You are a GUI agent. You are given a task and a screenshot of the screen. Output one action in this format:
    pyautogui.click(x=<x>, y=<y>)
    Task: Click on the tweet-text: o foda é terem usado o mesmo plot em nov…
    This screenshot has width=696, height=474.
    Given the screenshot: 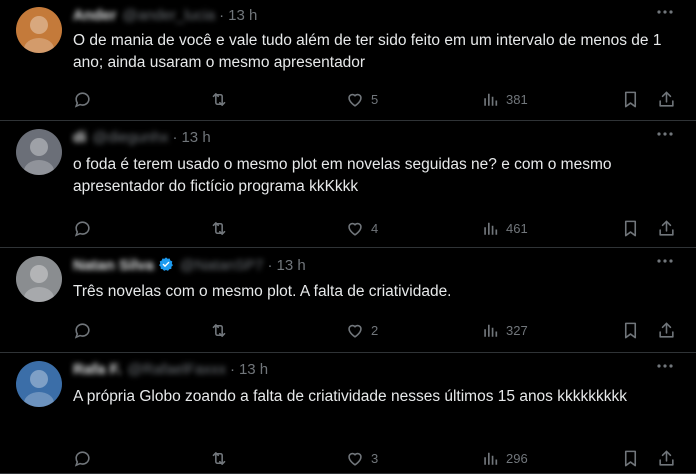 What is the action you would take?
    pyautogui.click(x=342, y=175)
    